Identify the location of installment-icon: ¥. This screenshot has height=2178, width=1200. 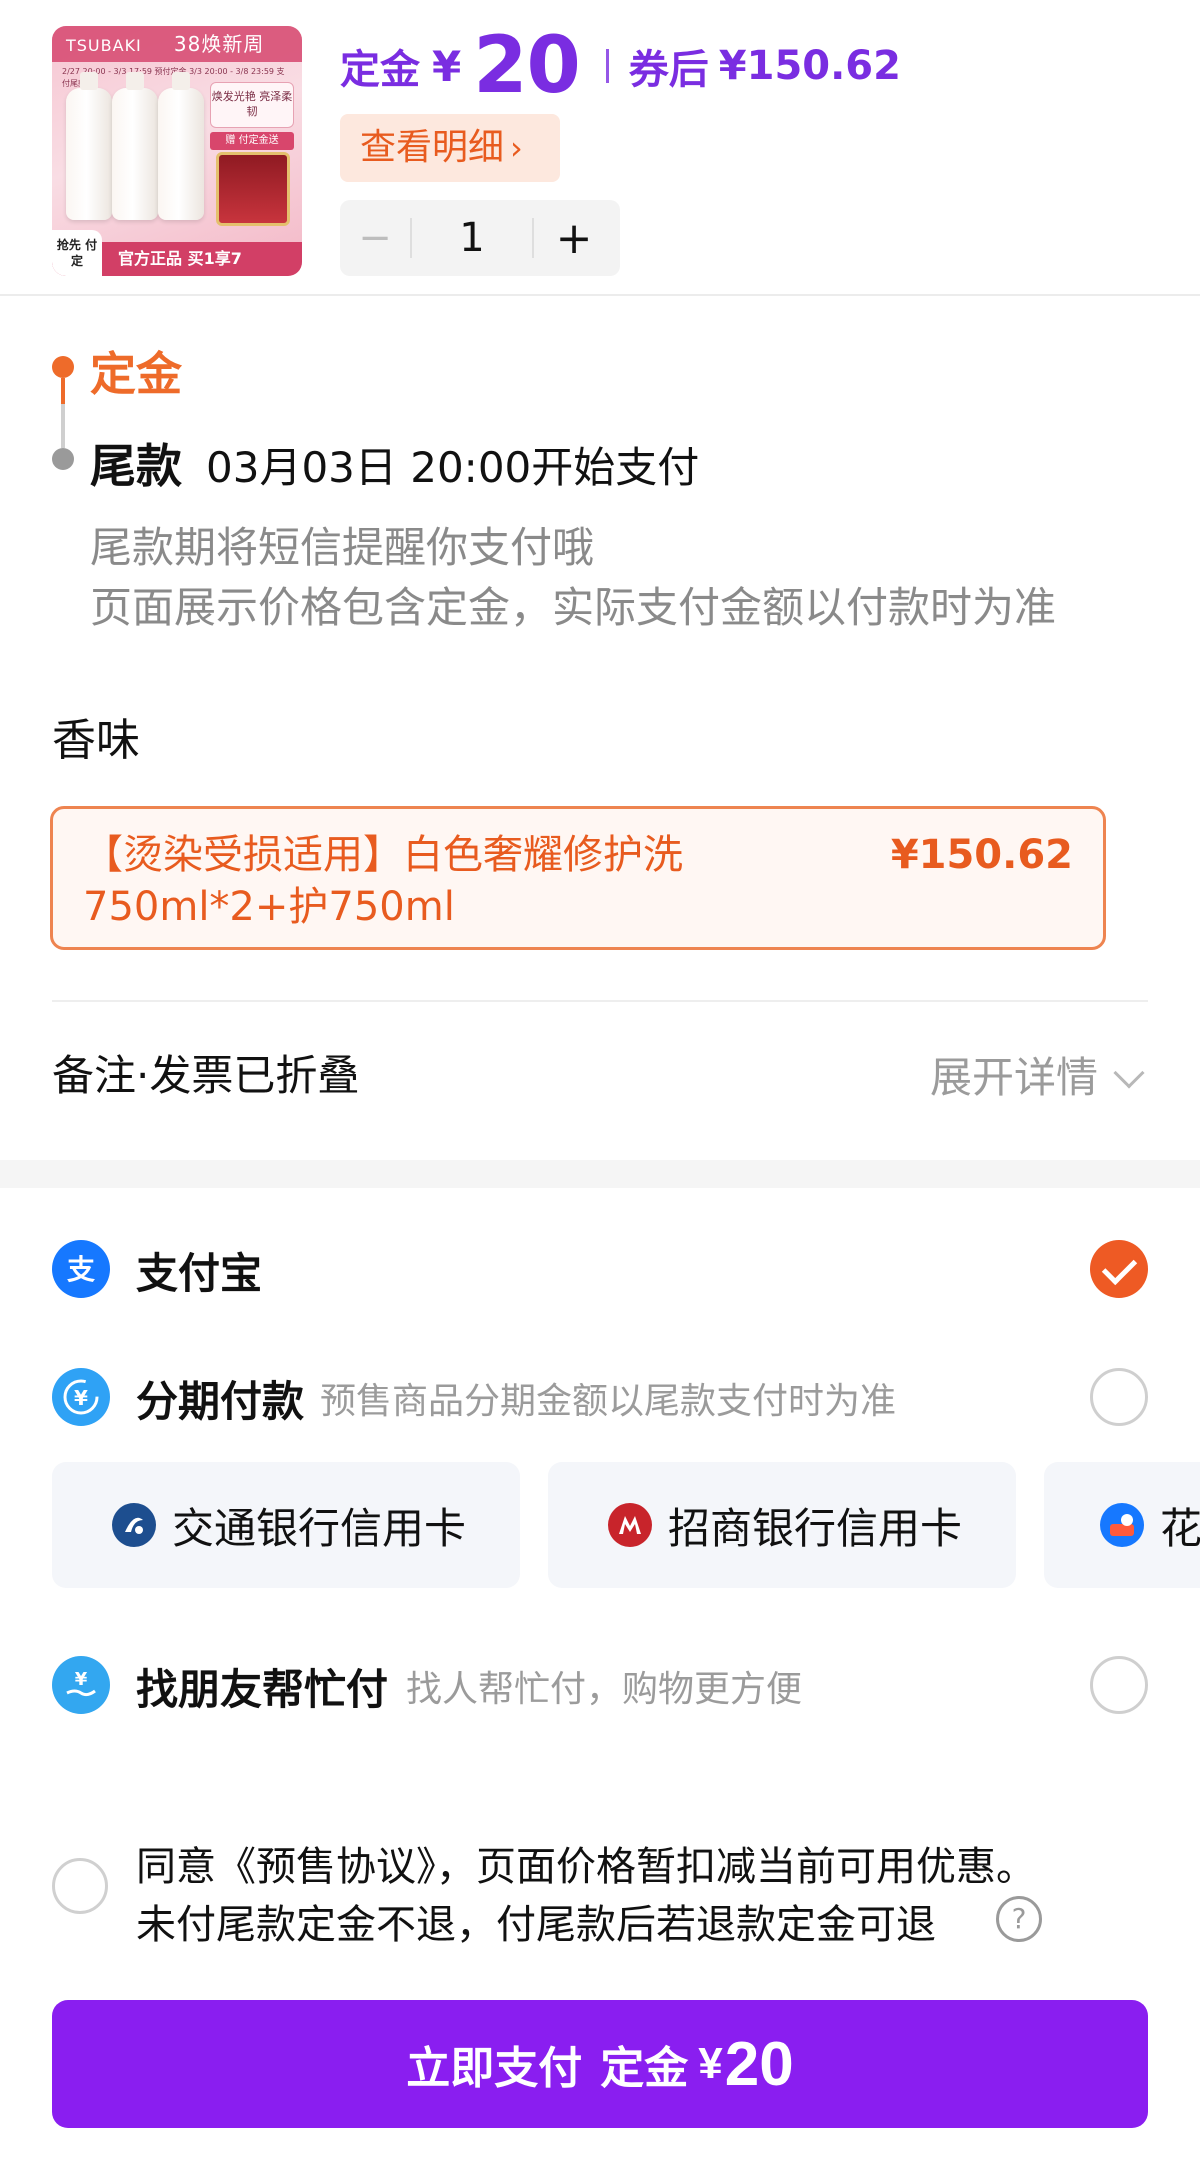
(81, 1397).